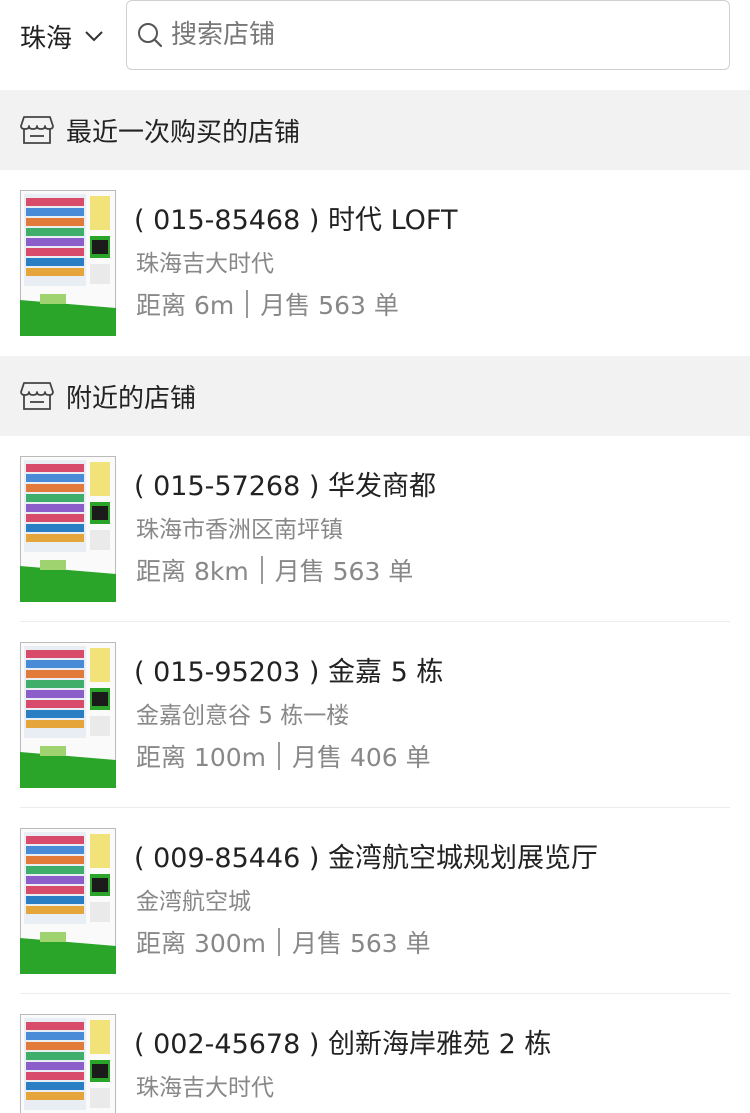 Image resolution: width=750 pixels, height=1113 pixels. I want to click on store-address: 金湾航空城, so click(193, 902).